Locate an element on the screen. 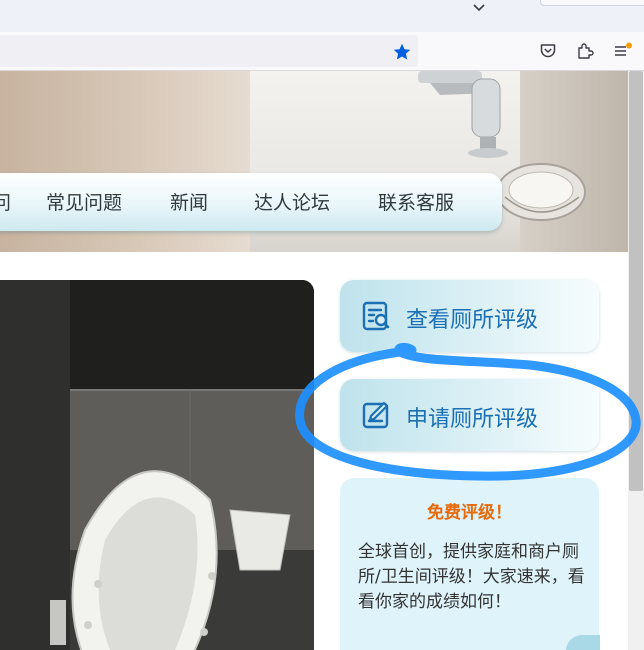 The height and width of the screenshot is (650, 644). scrollbar-thumb is located at coordinates (636, 281).